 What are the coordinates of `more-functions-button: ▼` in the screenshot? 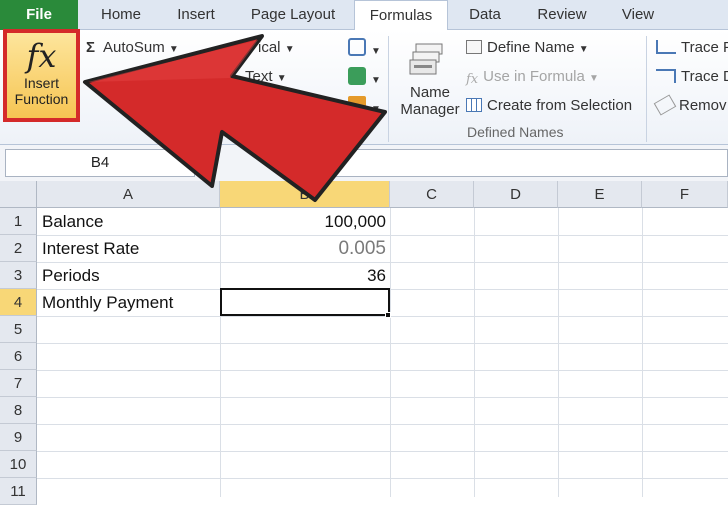 It's located at (364, 106).